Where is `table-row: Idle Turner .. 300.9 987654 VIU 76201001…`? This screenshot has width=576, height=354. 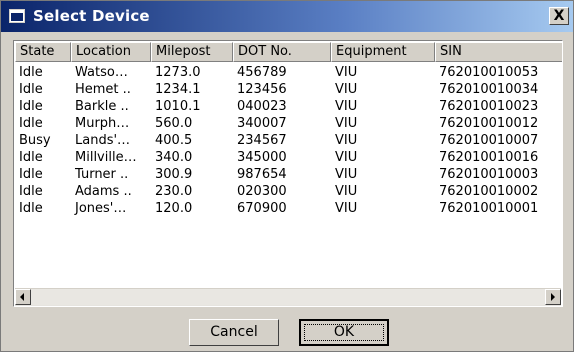 table-row: Idle Turner .. 300.9 987654 VIU 76201001… is located at coordinates (288, 174).